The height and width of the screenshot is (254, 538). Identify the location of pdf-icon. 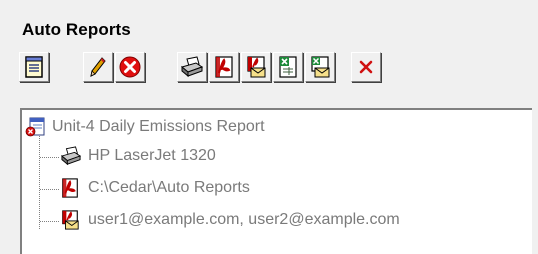
(70, 188).